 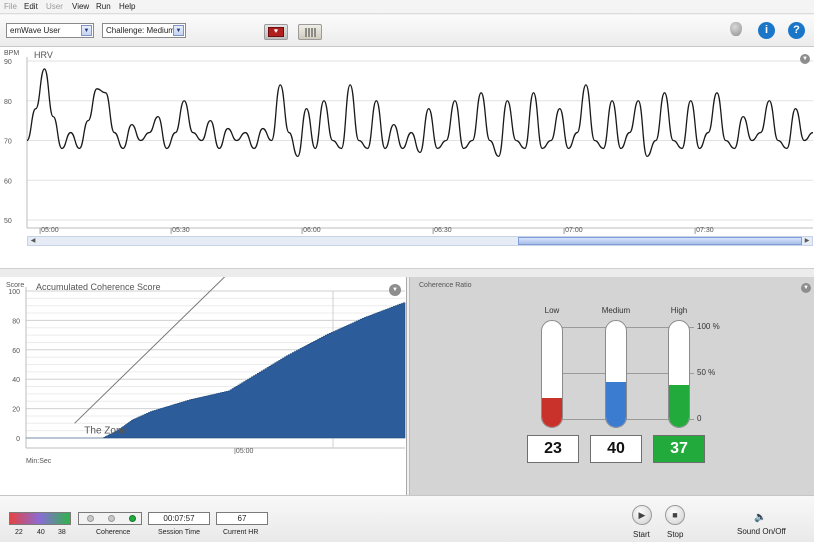 I want to click on coherence-x-unit: Min:Sec, so click(x=39, y=461).